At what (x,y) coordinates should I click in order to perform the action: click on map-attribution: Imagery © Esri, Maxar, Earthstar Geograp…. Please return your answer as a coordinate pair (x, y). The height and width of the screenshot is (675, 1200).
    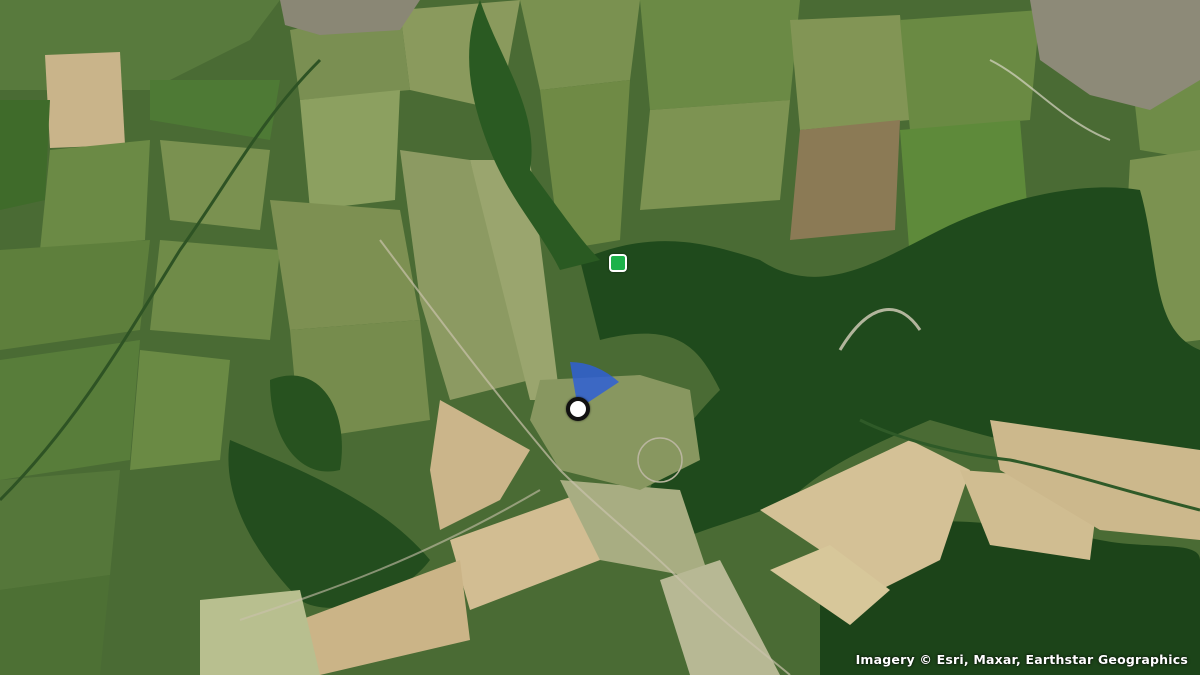
    Looking at the image, I should click on (1021, 659).